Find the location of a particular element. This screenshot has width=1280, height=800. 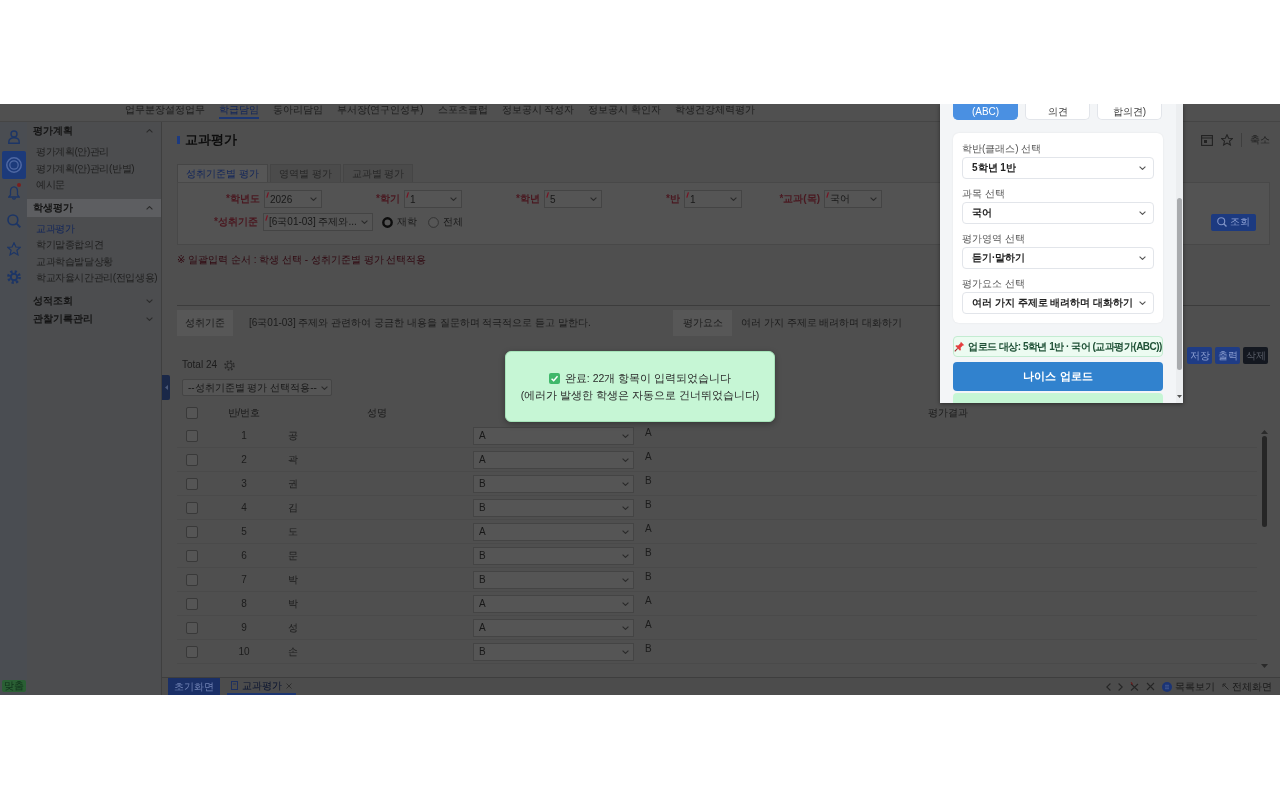

collapse-handle is located at coordinates (166, 387).